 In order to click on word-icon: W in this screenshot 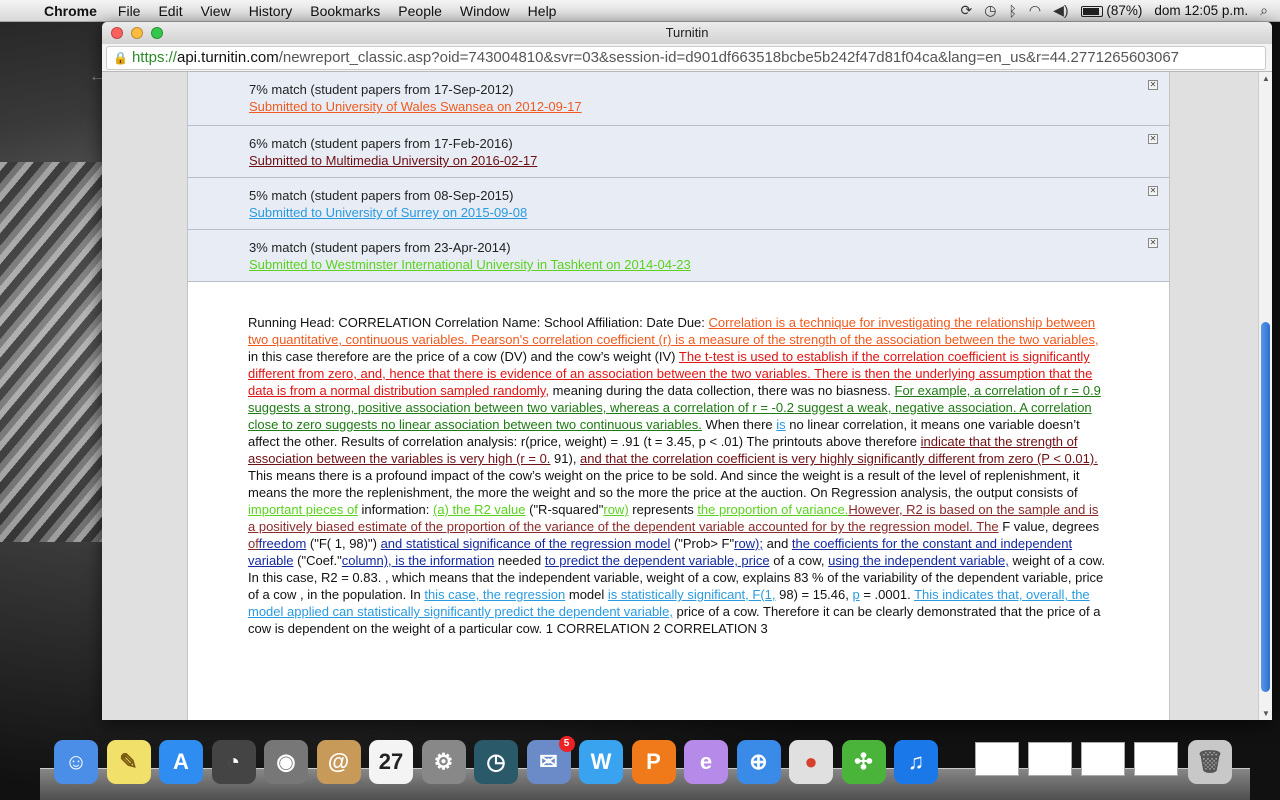, I will do `click(601, 762)`.